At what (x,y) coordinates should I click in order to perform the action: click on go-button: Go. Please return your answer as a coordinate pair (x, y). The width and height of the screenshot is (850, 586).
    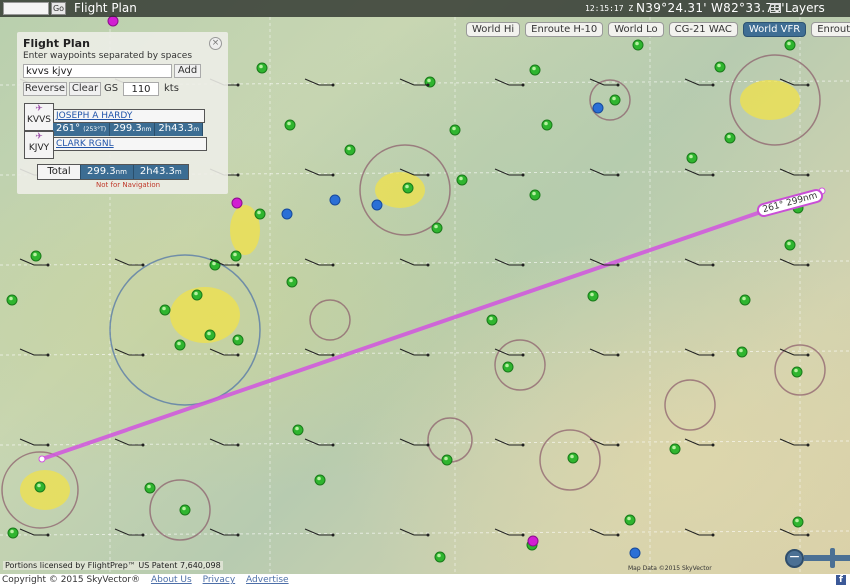
    Looking at the image, I should click on (58, 8).